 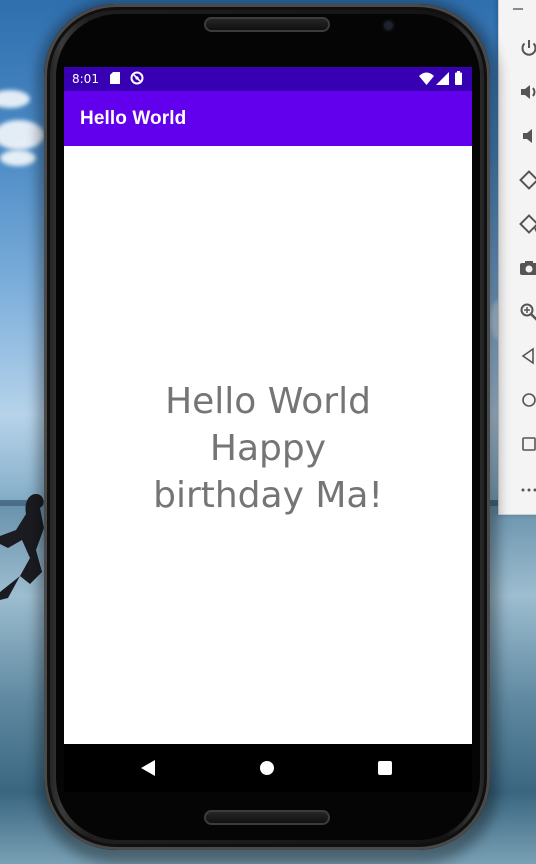 I want to click on app-bar: Hello World, so click(x=268, y=118).